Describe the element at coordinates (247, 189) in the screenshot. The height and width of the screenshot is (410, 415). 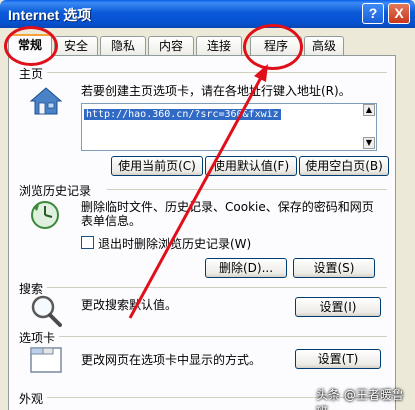
I see `history-divider` at that location.